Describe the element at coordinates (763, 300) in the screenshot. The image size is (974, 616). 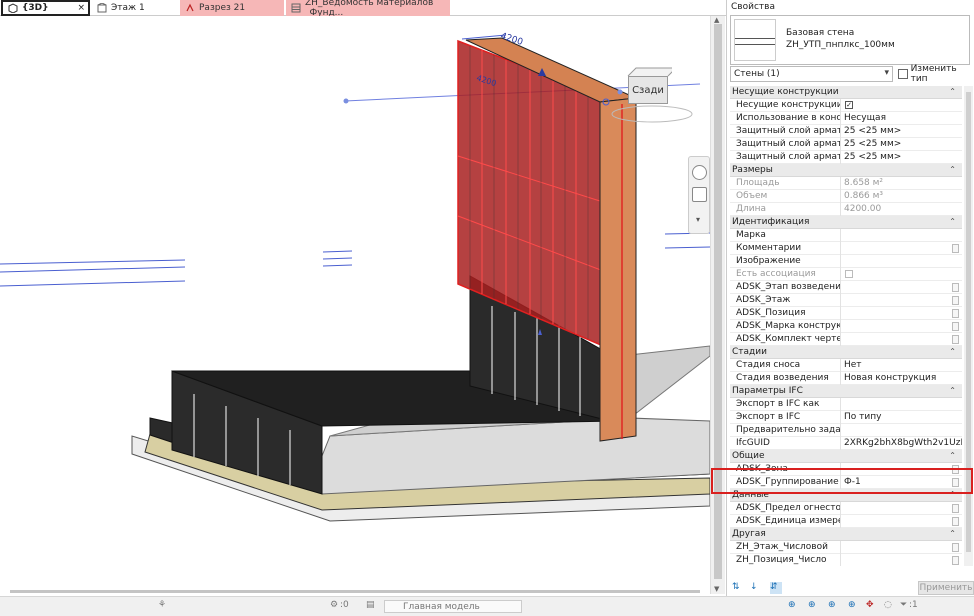
I see `property-name: ADSK_Этаж` at that location.